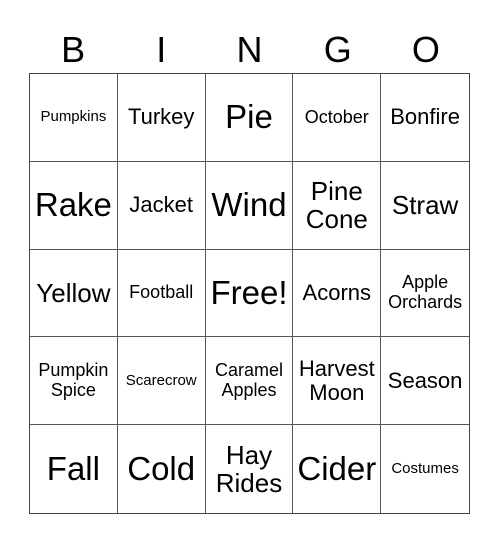 This screenshot has width=500, height=544. Describe the element at coordinates (249, 118) in the screenshot. I see `bingo-cell: Pie` at that location.